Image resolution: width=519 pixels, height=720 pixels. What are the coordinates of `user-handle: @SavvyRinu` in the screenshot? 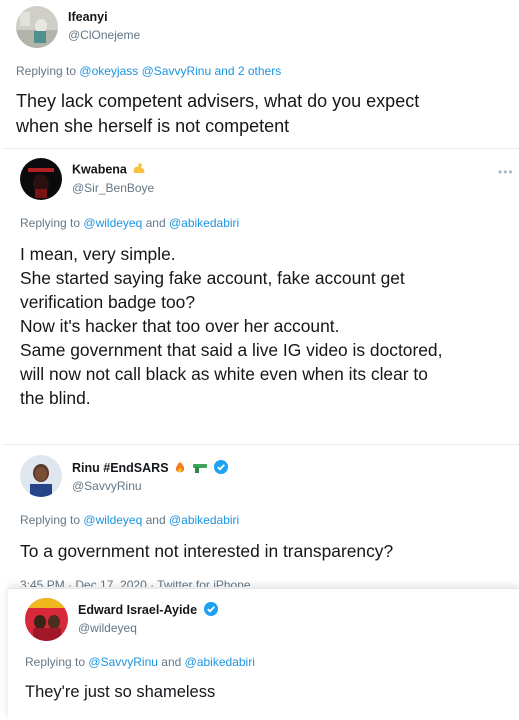 It's located at (107, 486).